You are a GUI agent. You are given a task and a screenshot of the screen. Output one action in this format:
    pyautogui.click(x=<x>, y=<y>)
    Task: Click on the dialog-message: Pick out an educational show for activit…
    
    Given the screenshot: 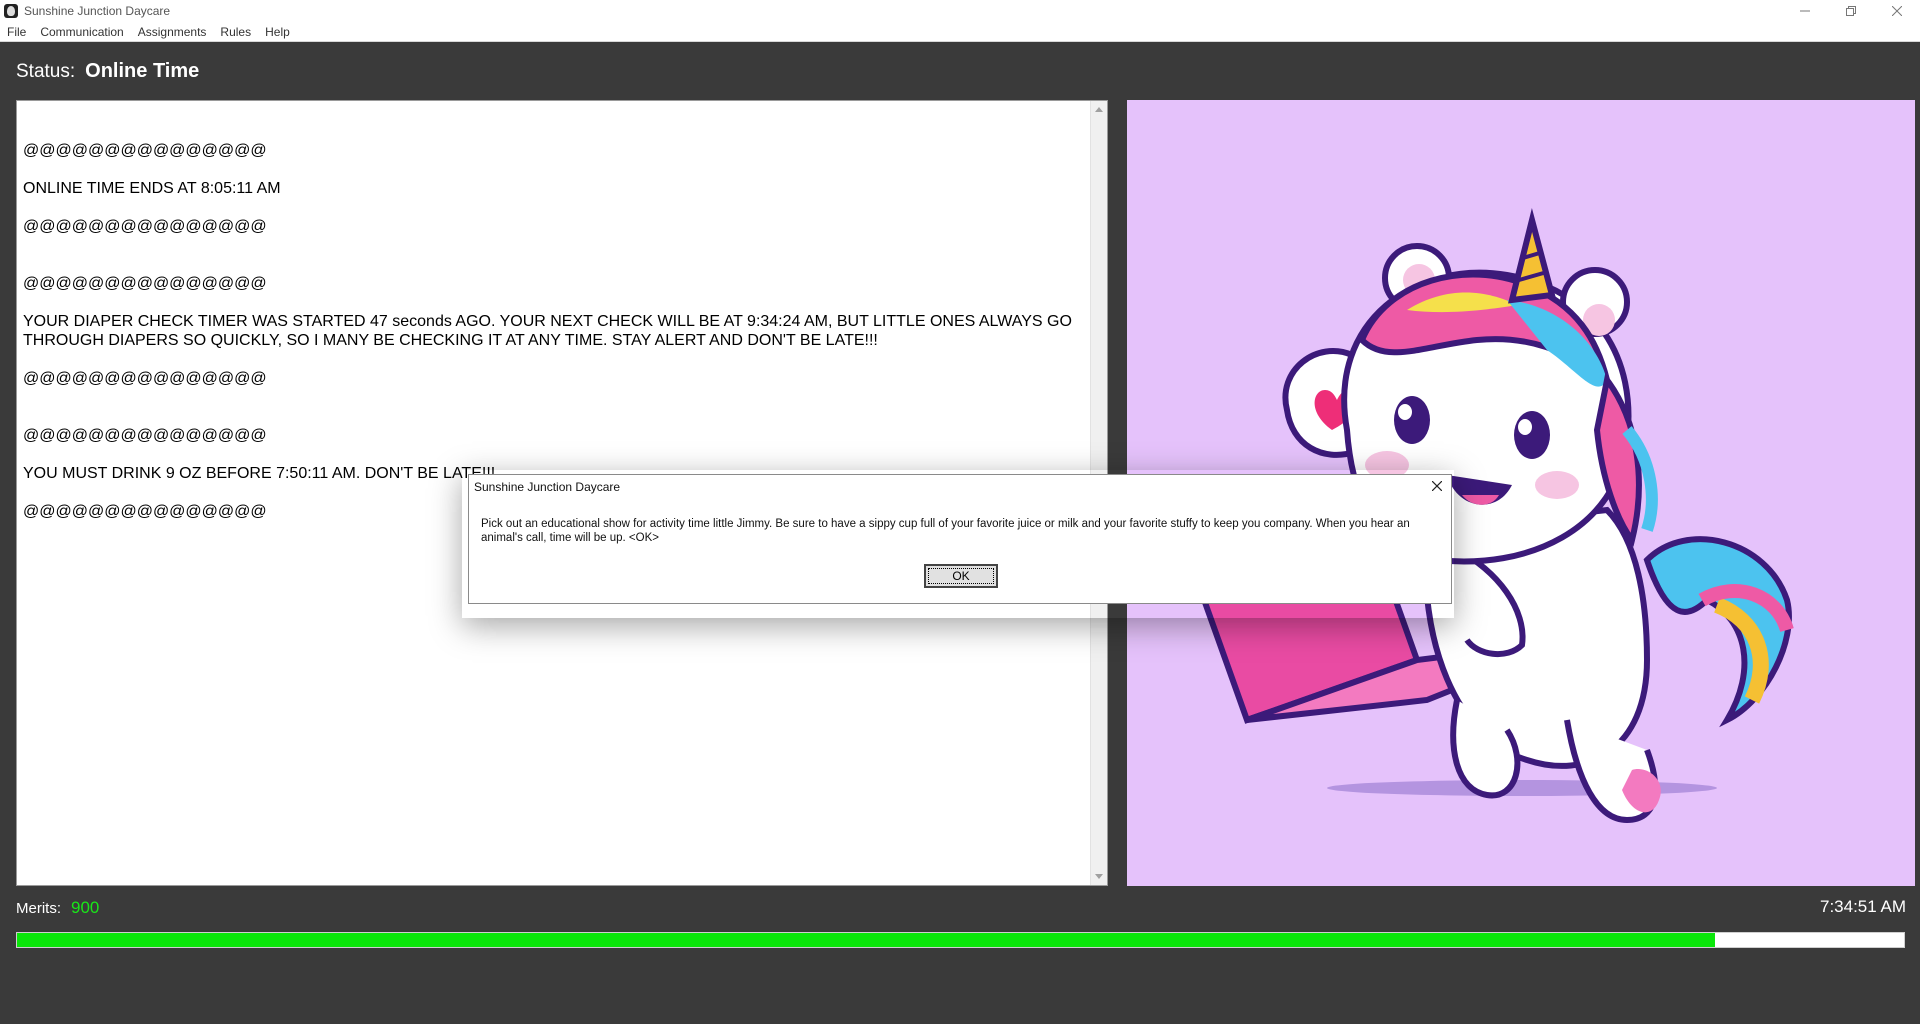 What is the action you would take?
    pyautogui.click(x=945, y=531)
    